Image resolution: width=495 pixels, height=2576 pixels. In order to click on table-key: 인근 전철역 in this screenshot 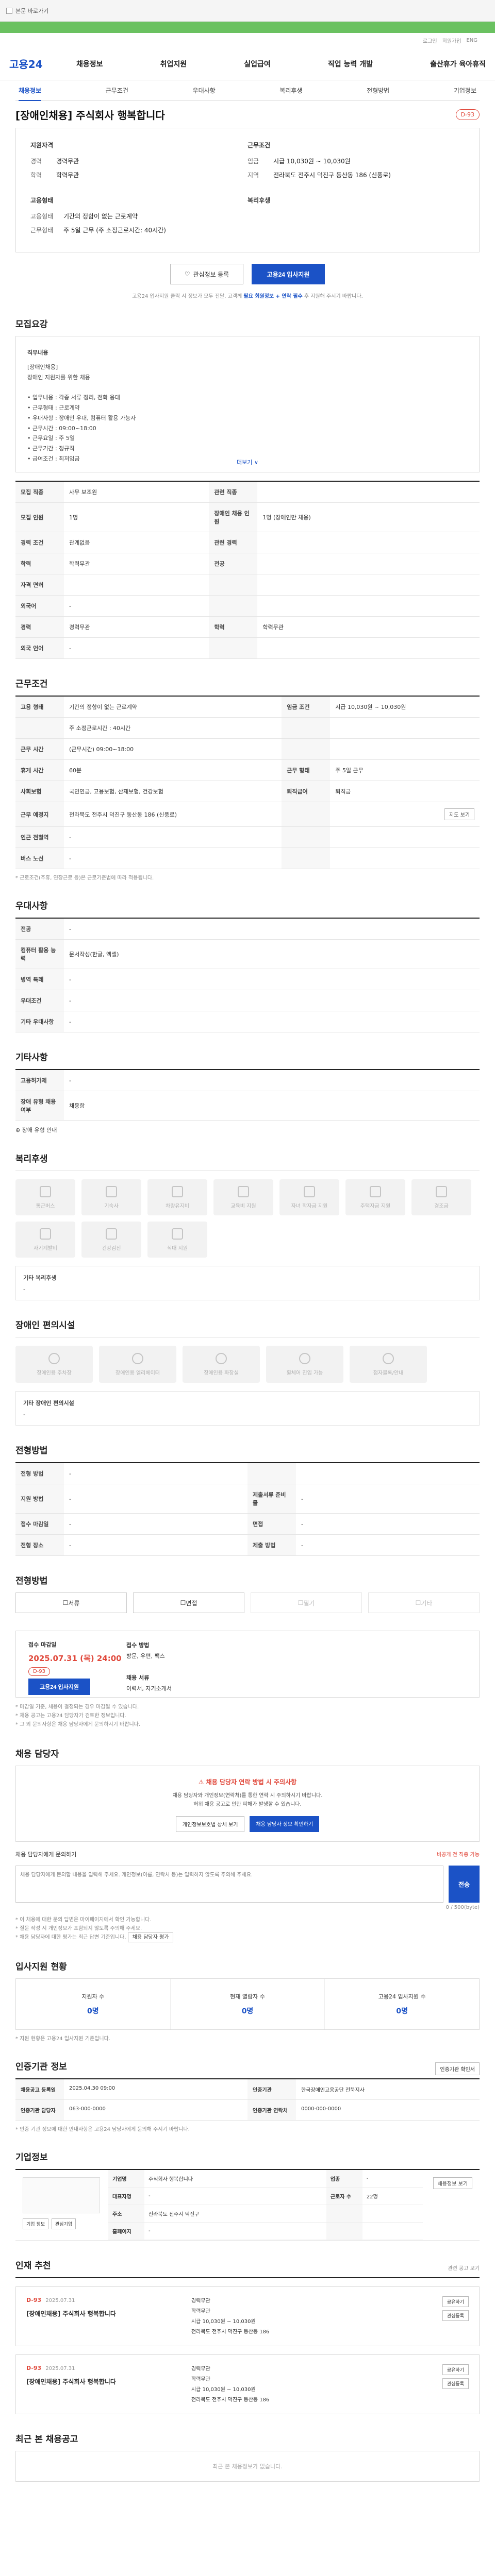, I will do `click(39, 837)`.